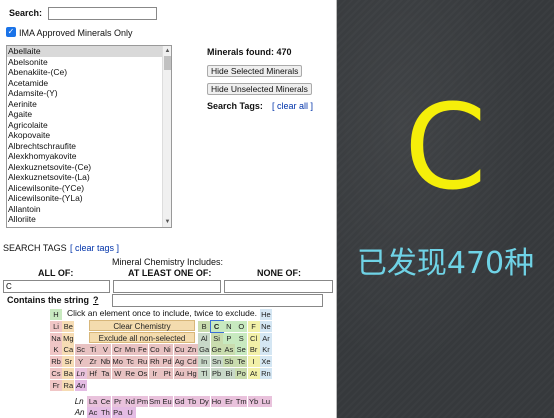  I want to click on element-kr: Kr, so click(265, 350).